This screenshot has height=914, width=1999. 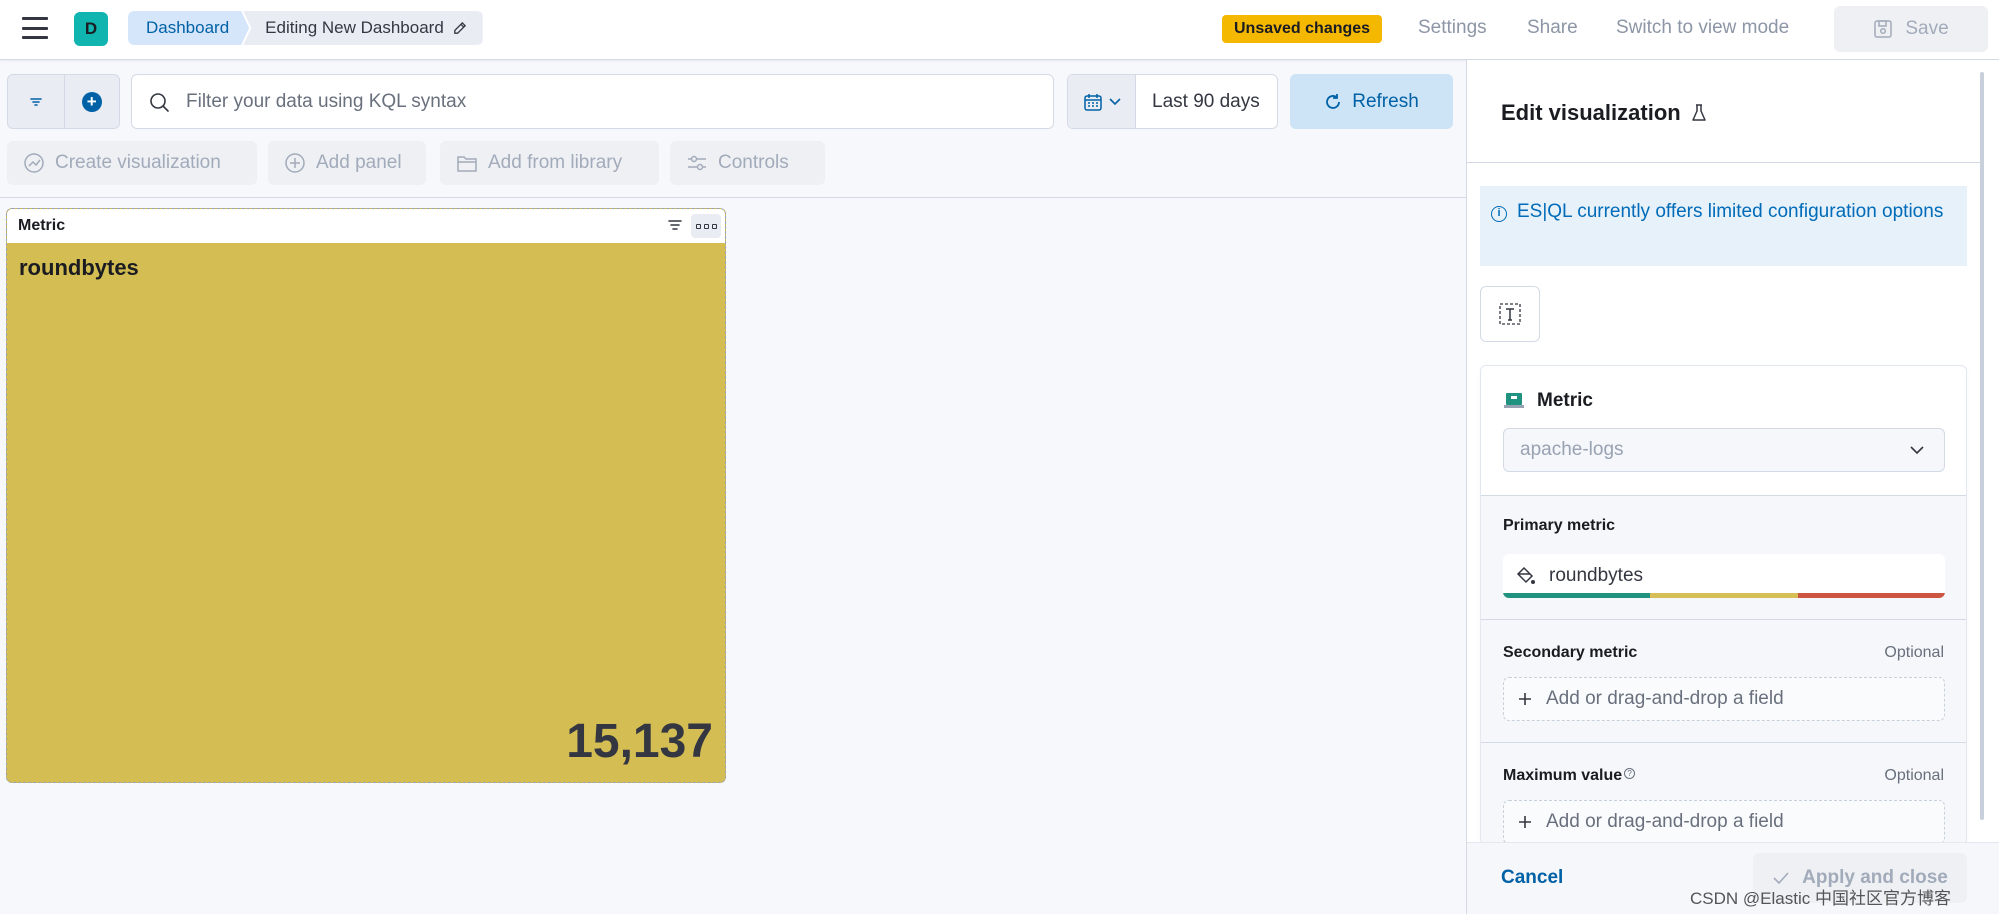 I want to click on check-icon, so click(x=1781, y=878).